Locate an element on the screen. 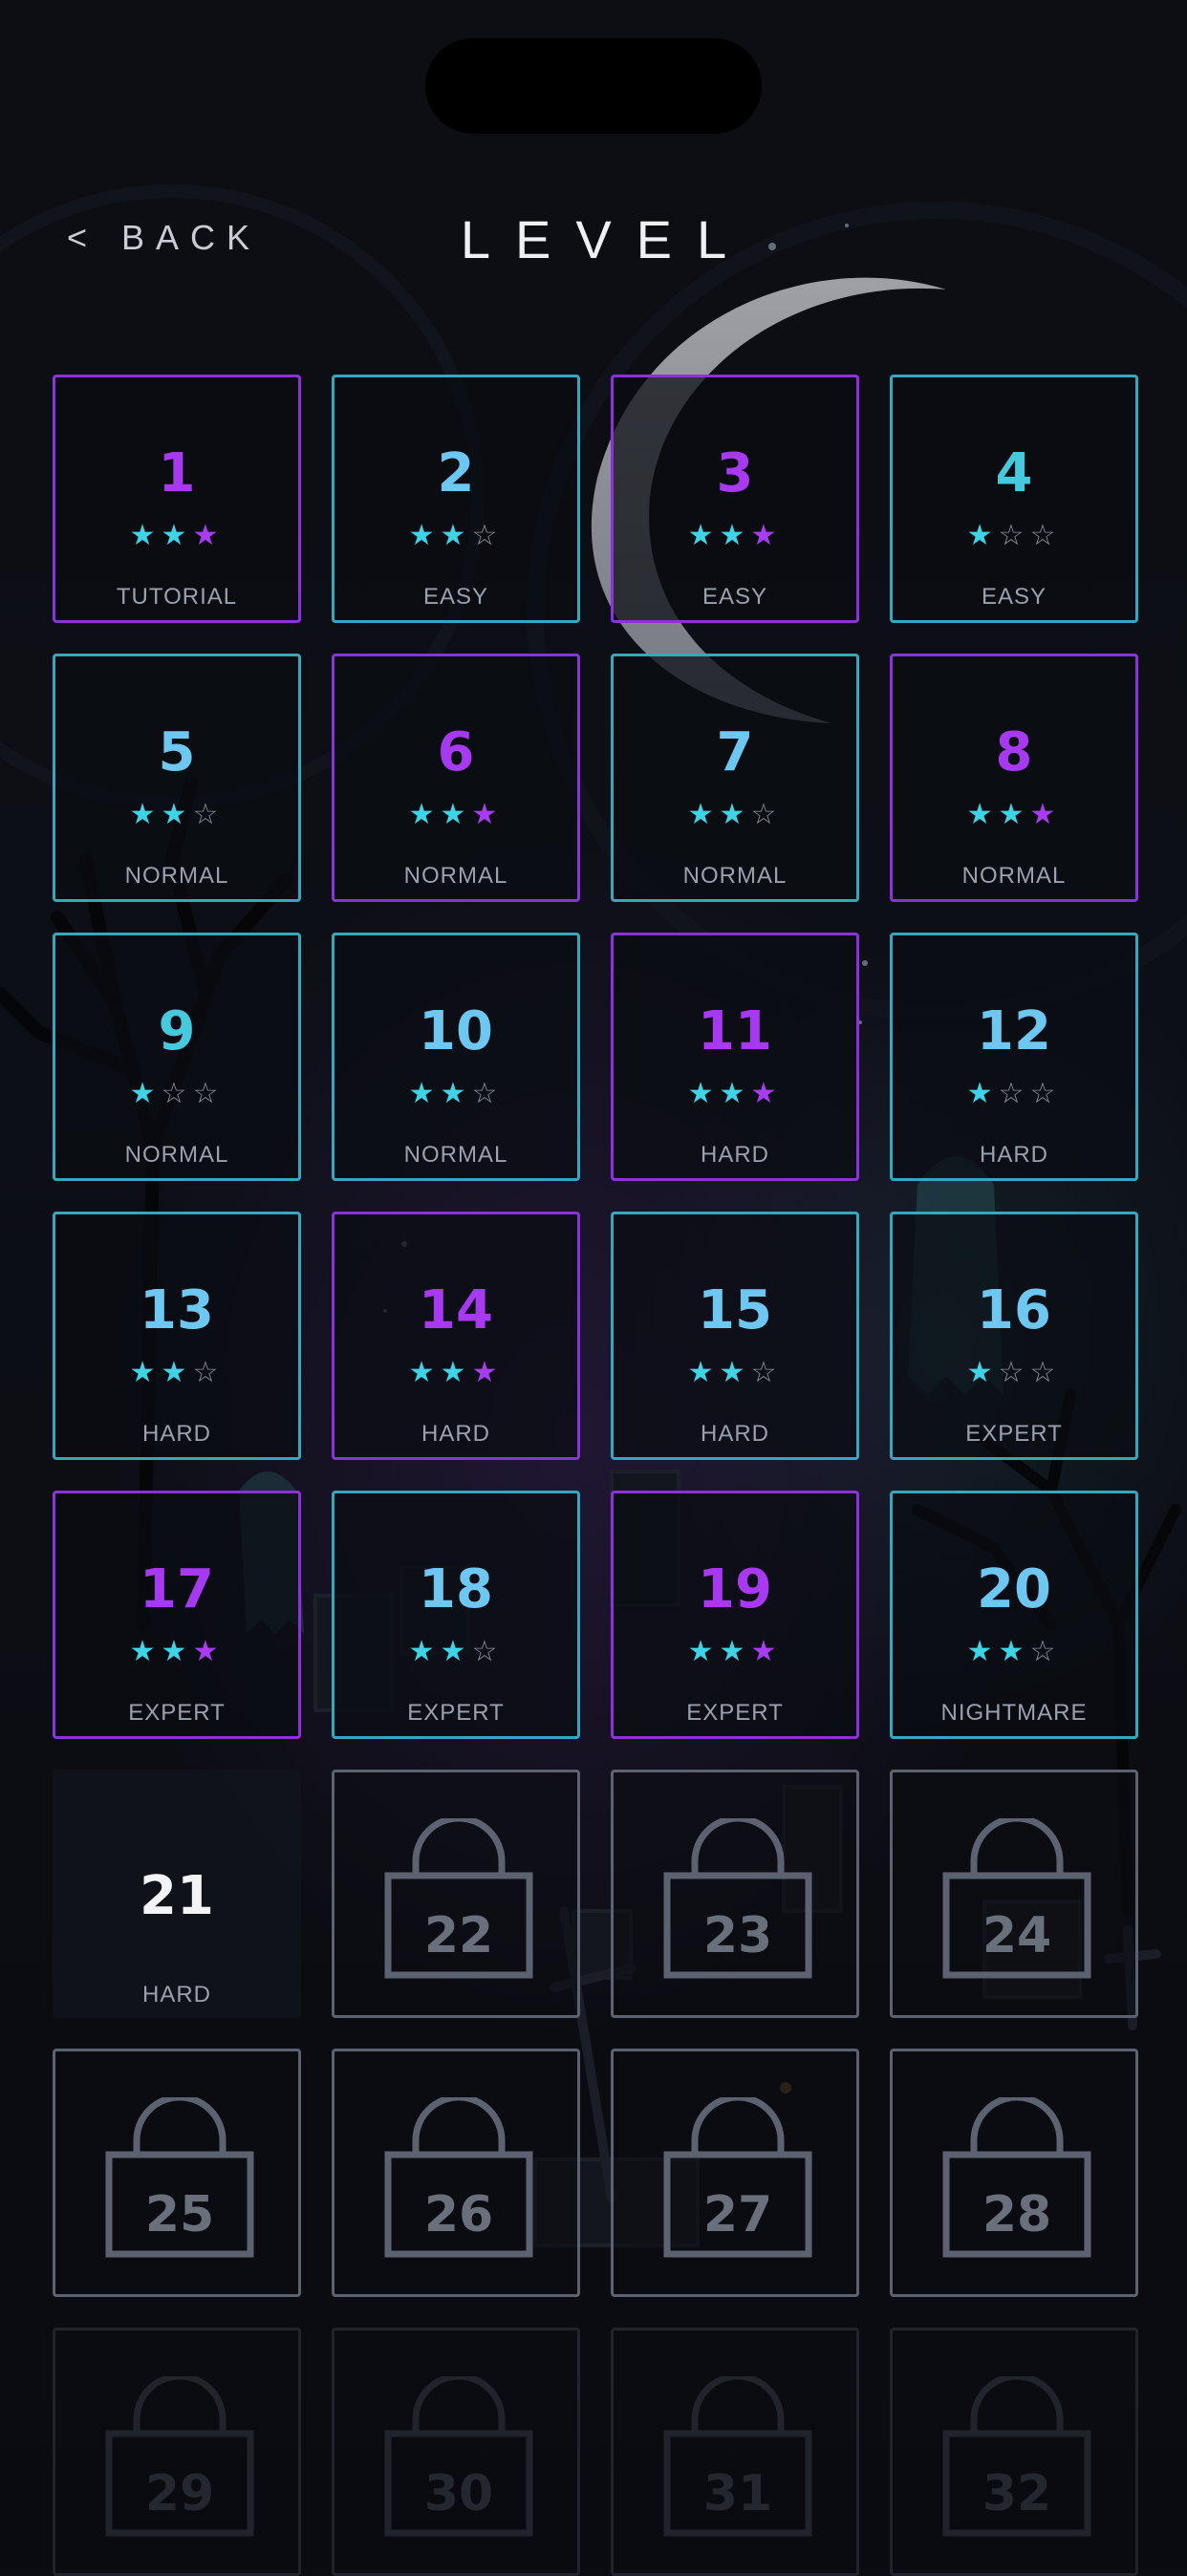 The width and height of the screenshot is (1187, 2576). level-tile-17: 17 ★★★ EXPERT is located at coordinates (177, 1615).